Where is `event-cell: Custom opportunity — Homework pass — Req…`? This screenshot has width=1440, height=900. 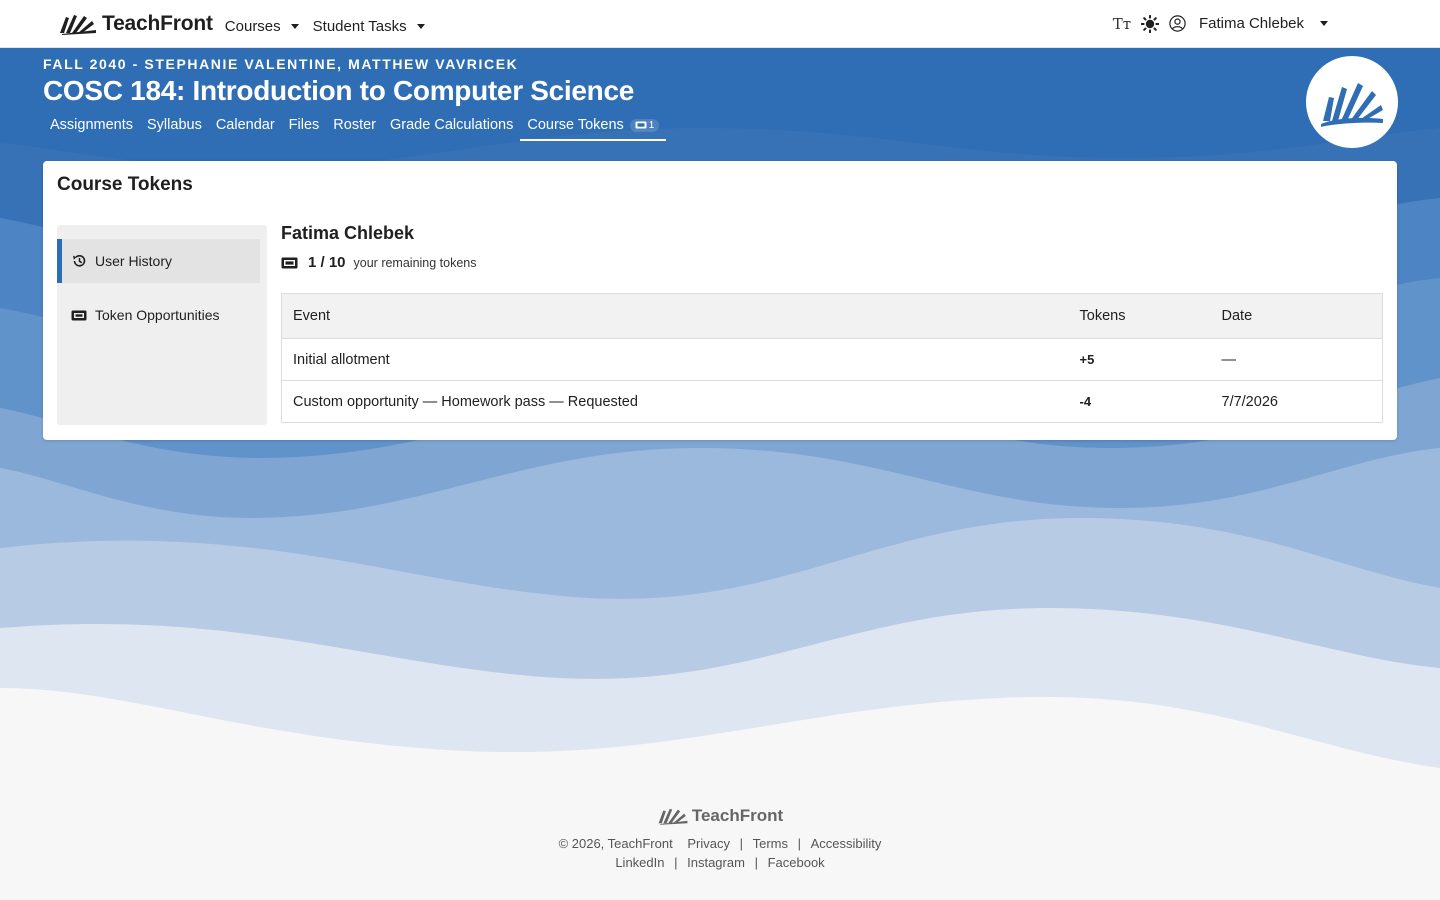 event-cell: Custom opportunity — Homework pass — Req… is located at coordinates (675, 401).